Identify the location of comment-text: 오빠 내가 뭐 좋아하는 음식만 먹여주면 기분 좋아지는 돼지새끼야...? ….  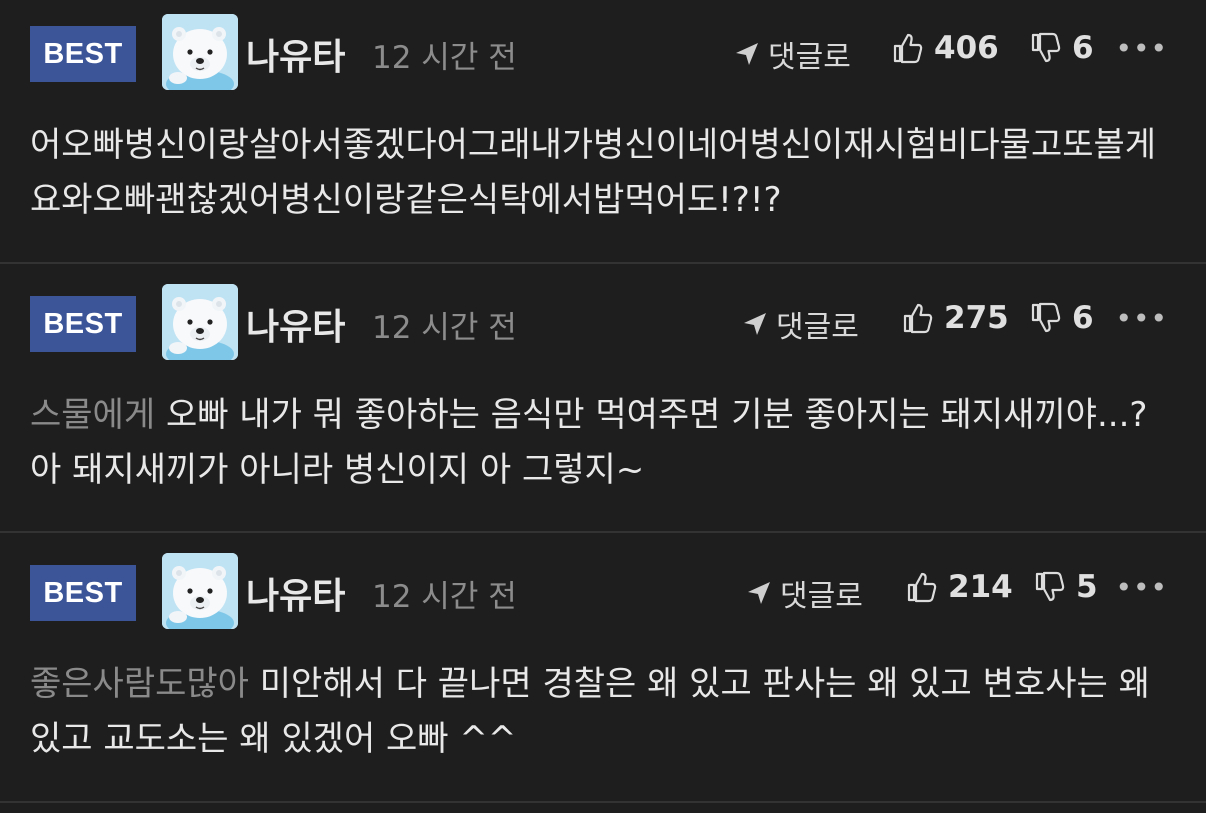
(589, 442).